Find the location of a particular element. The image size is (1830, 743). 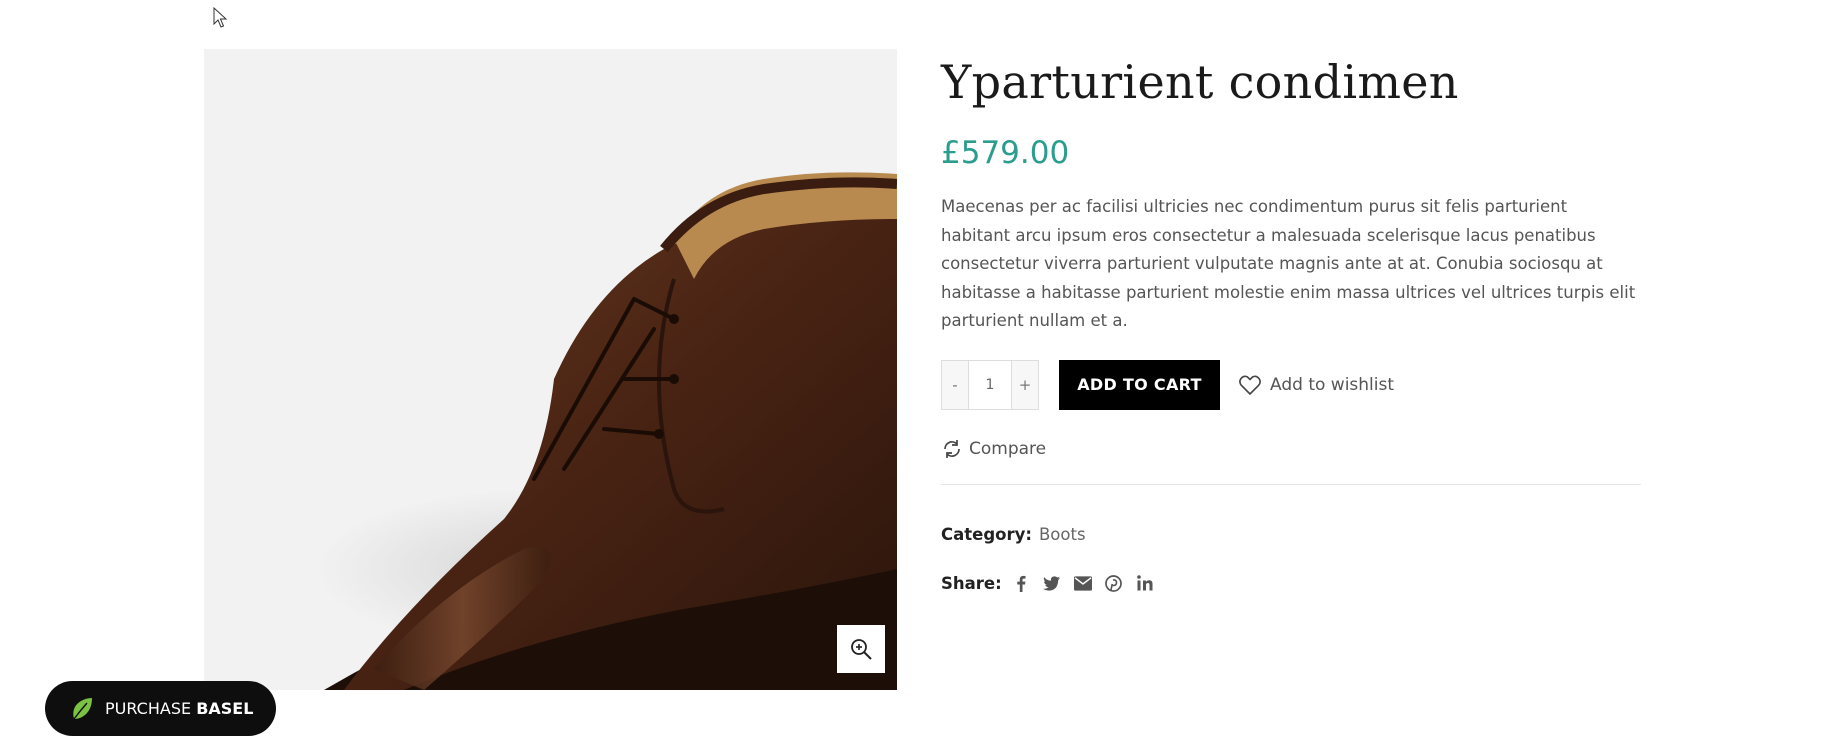

add-to-cart-button: ADD TO CART is located at coordinates (1139, 384).